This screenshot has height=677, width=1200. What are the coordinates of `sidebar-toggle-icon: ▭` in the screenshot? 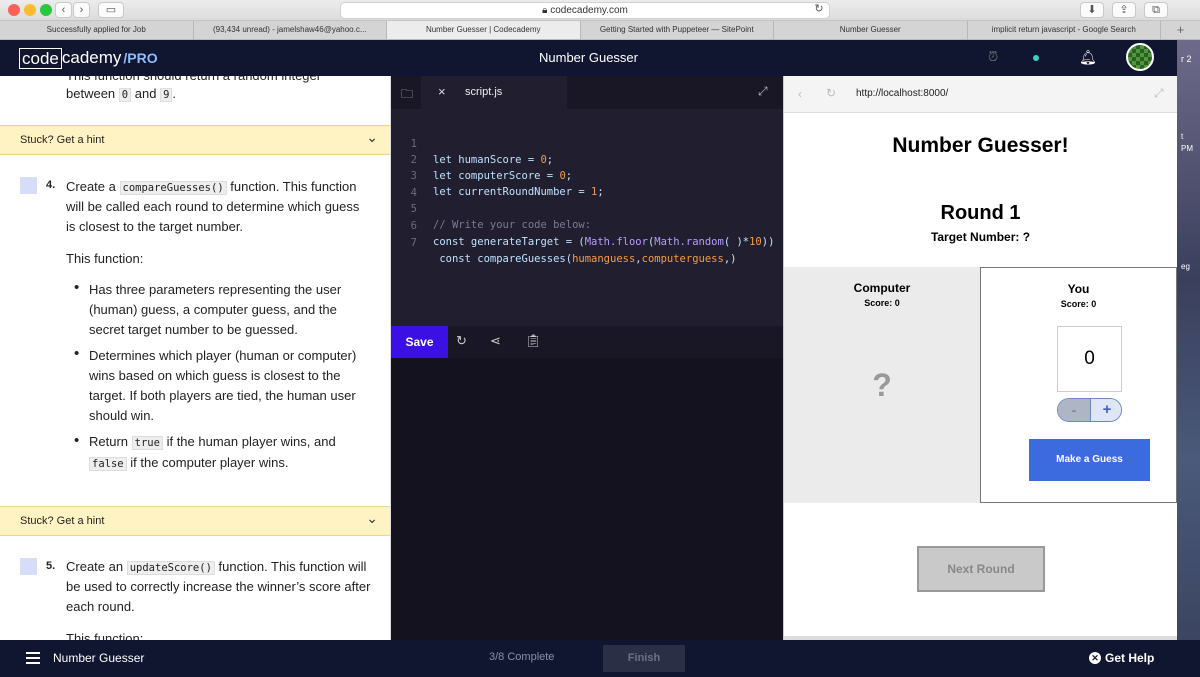 It's located at (111, 10).